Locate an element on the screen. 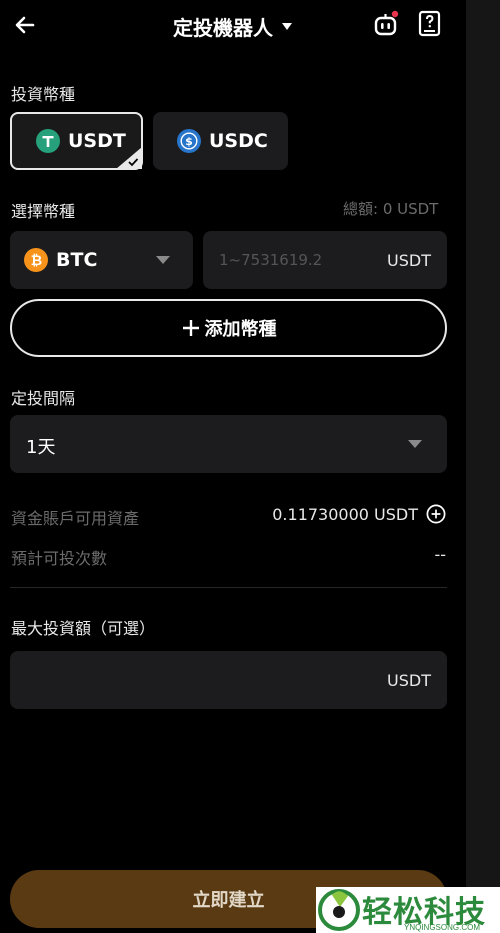  caret-down-icon is located at coordinates (287, 27).